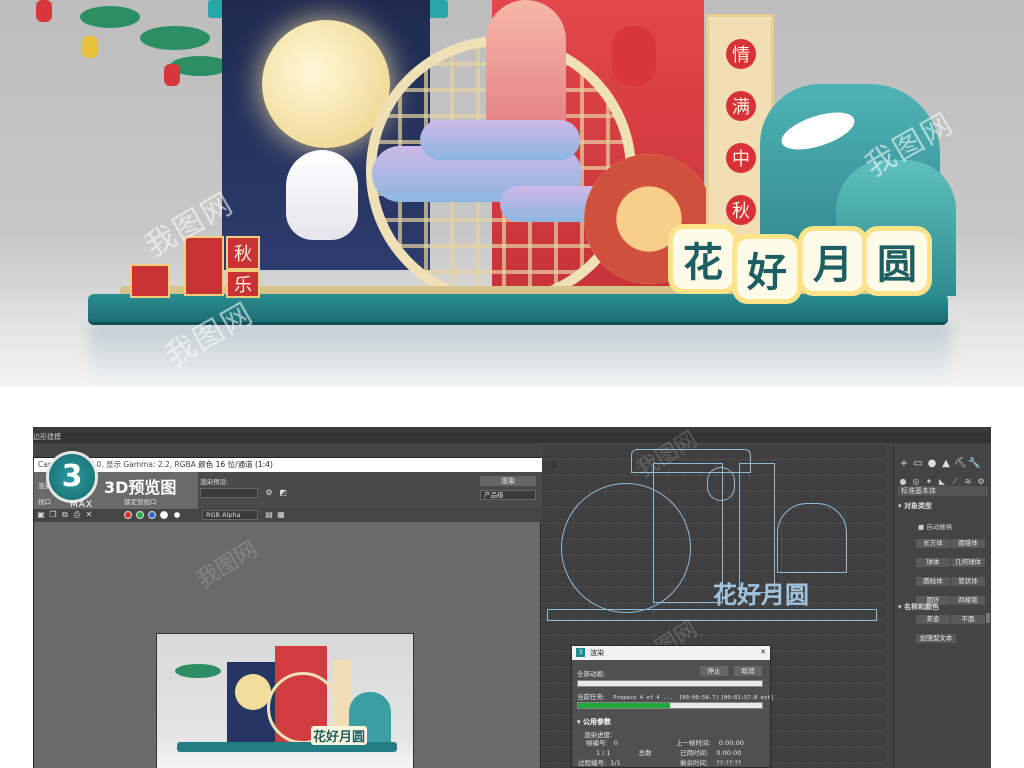 Image resolution: width=1024 pixels, height=768 pixels. What do you see at coordinates (230, 515) in the screenshot?
I see `channel-dropdown: RGB Alpha` at bounding box center [230, 515].